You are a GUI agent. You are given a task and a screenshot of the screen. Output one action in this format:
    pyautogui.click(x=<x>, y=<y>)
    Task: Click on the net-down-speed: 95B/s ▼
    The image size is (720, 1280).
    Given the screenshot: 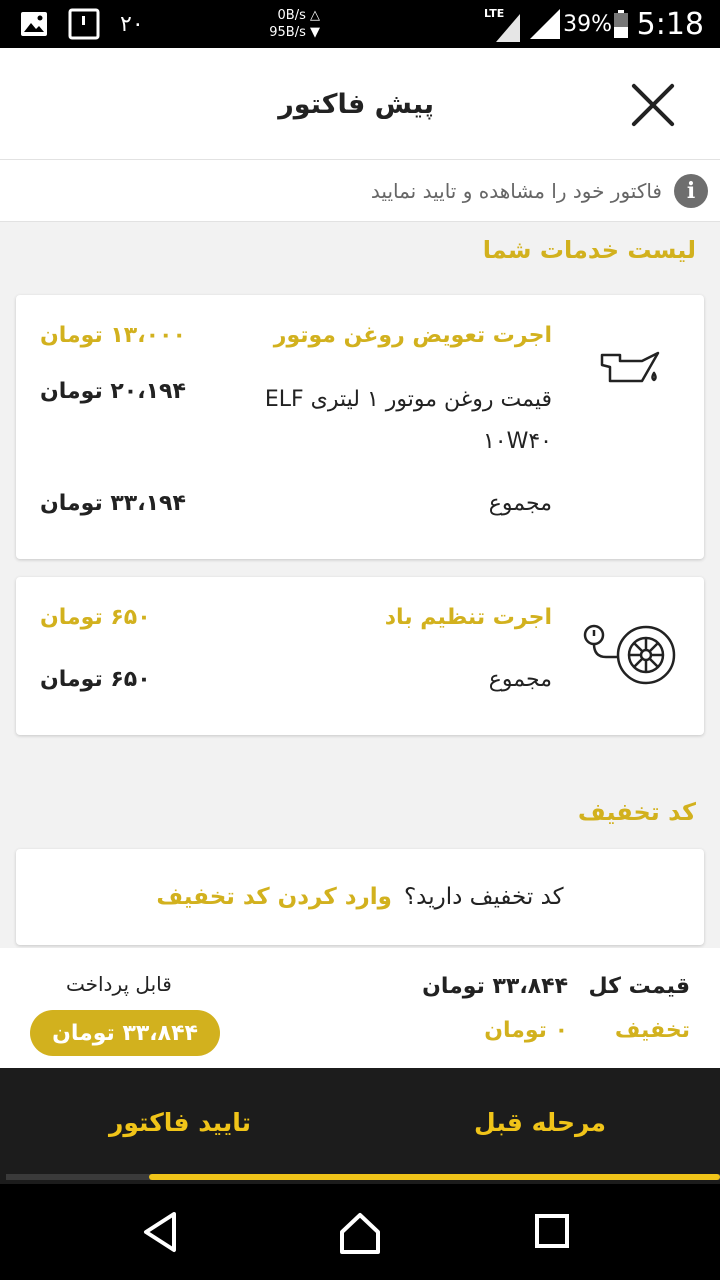 What is the action you would take?
    pyautogui.click(x=294, y=32)
    